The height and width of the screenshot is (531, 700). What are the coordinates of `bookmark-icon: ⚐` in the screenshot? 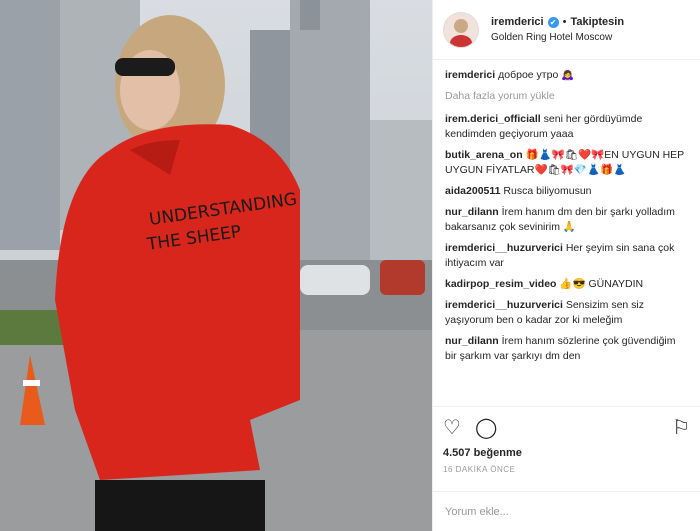 It's located at (681, 428).